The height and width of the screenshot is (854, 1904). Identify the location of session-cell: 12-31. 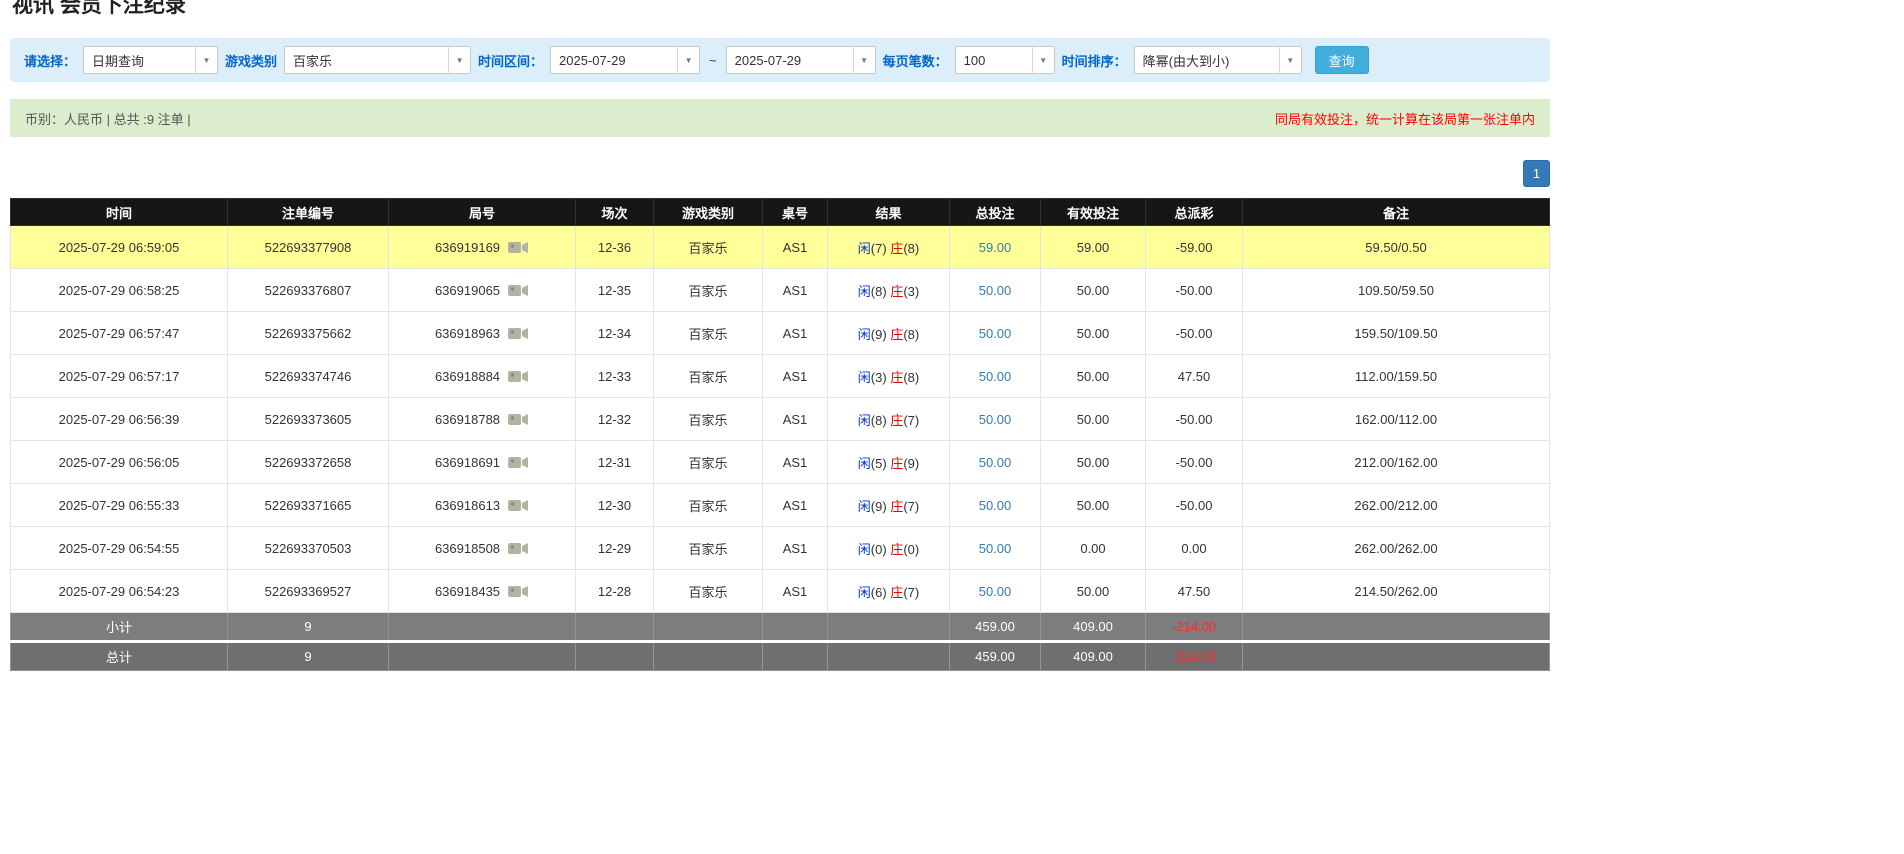
(614, 462).